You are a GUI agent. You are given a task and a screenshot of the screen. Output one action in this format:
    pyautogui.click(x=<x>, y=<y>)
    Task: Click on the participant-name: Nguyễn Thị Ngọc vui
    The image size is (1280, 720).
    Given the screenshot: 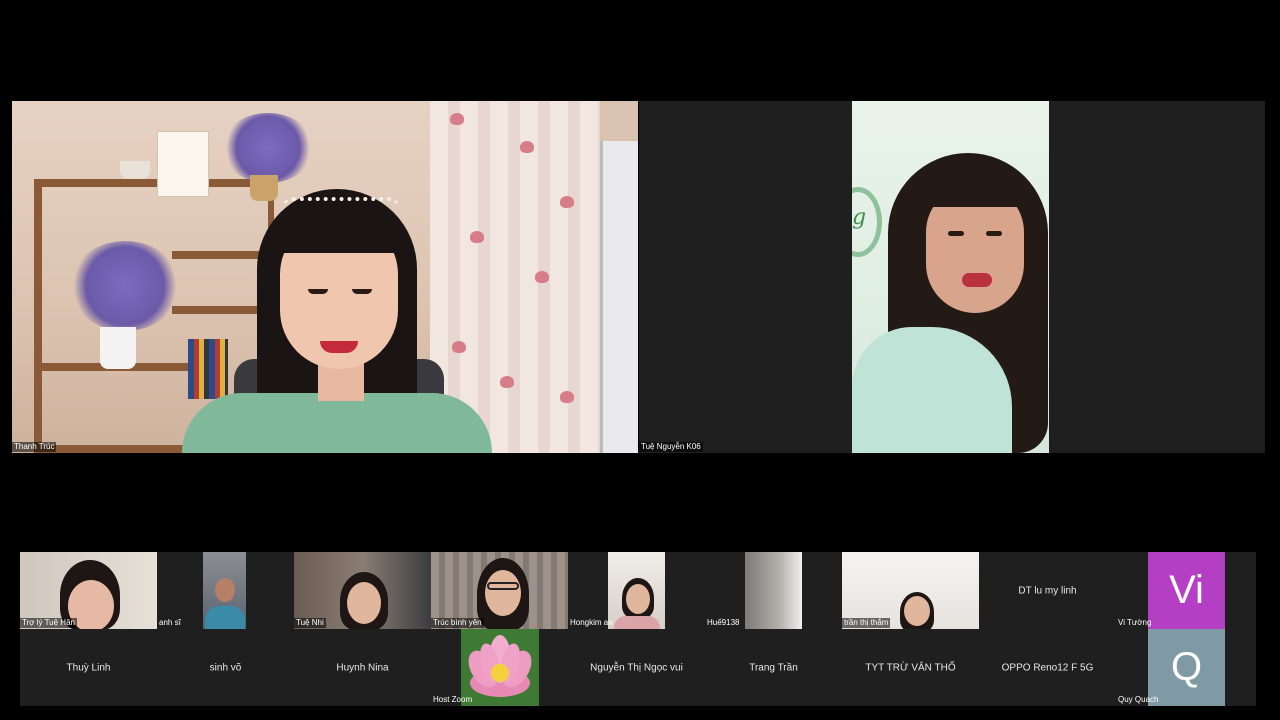 What is the action you would take?
    pyautogui.click(x=636, y=667)
    